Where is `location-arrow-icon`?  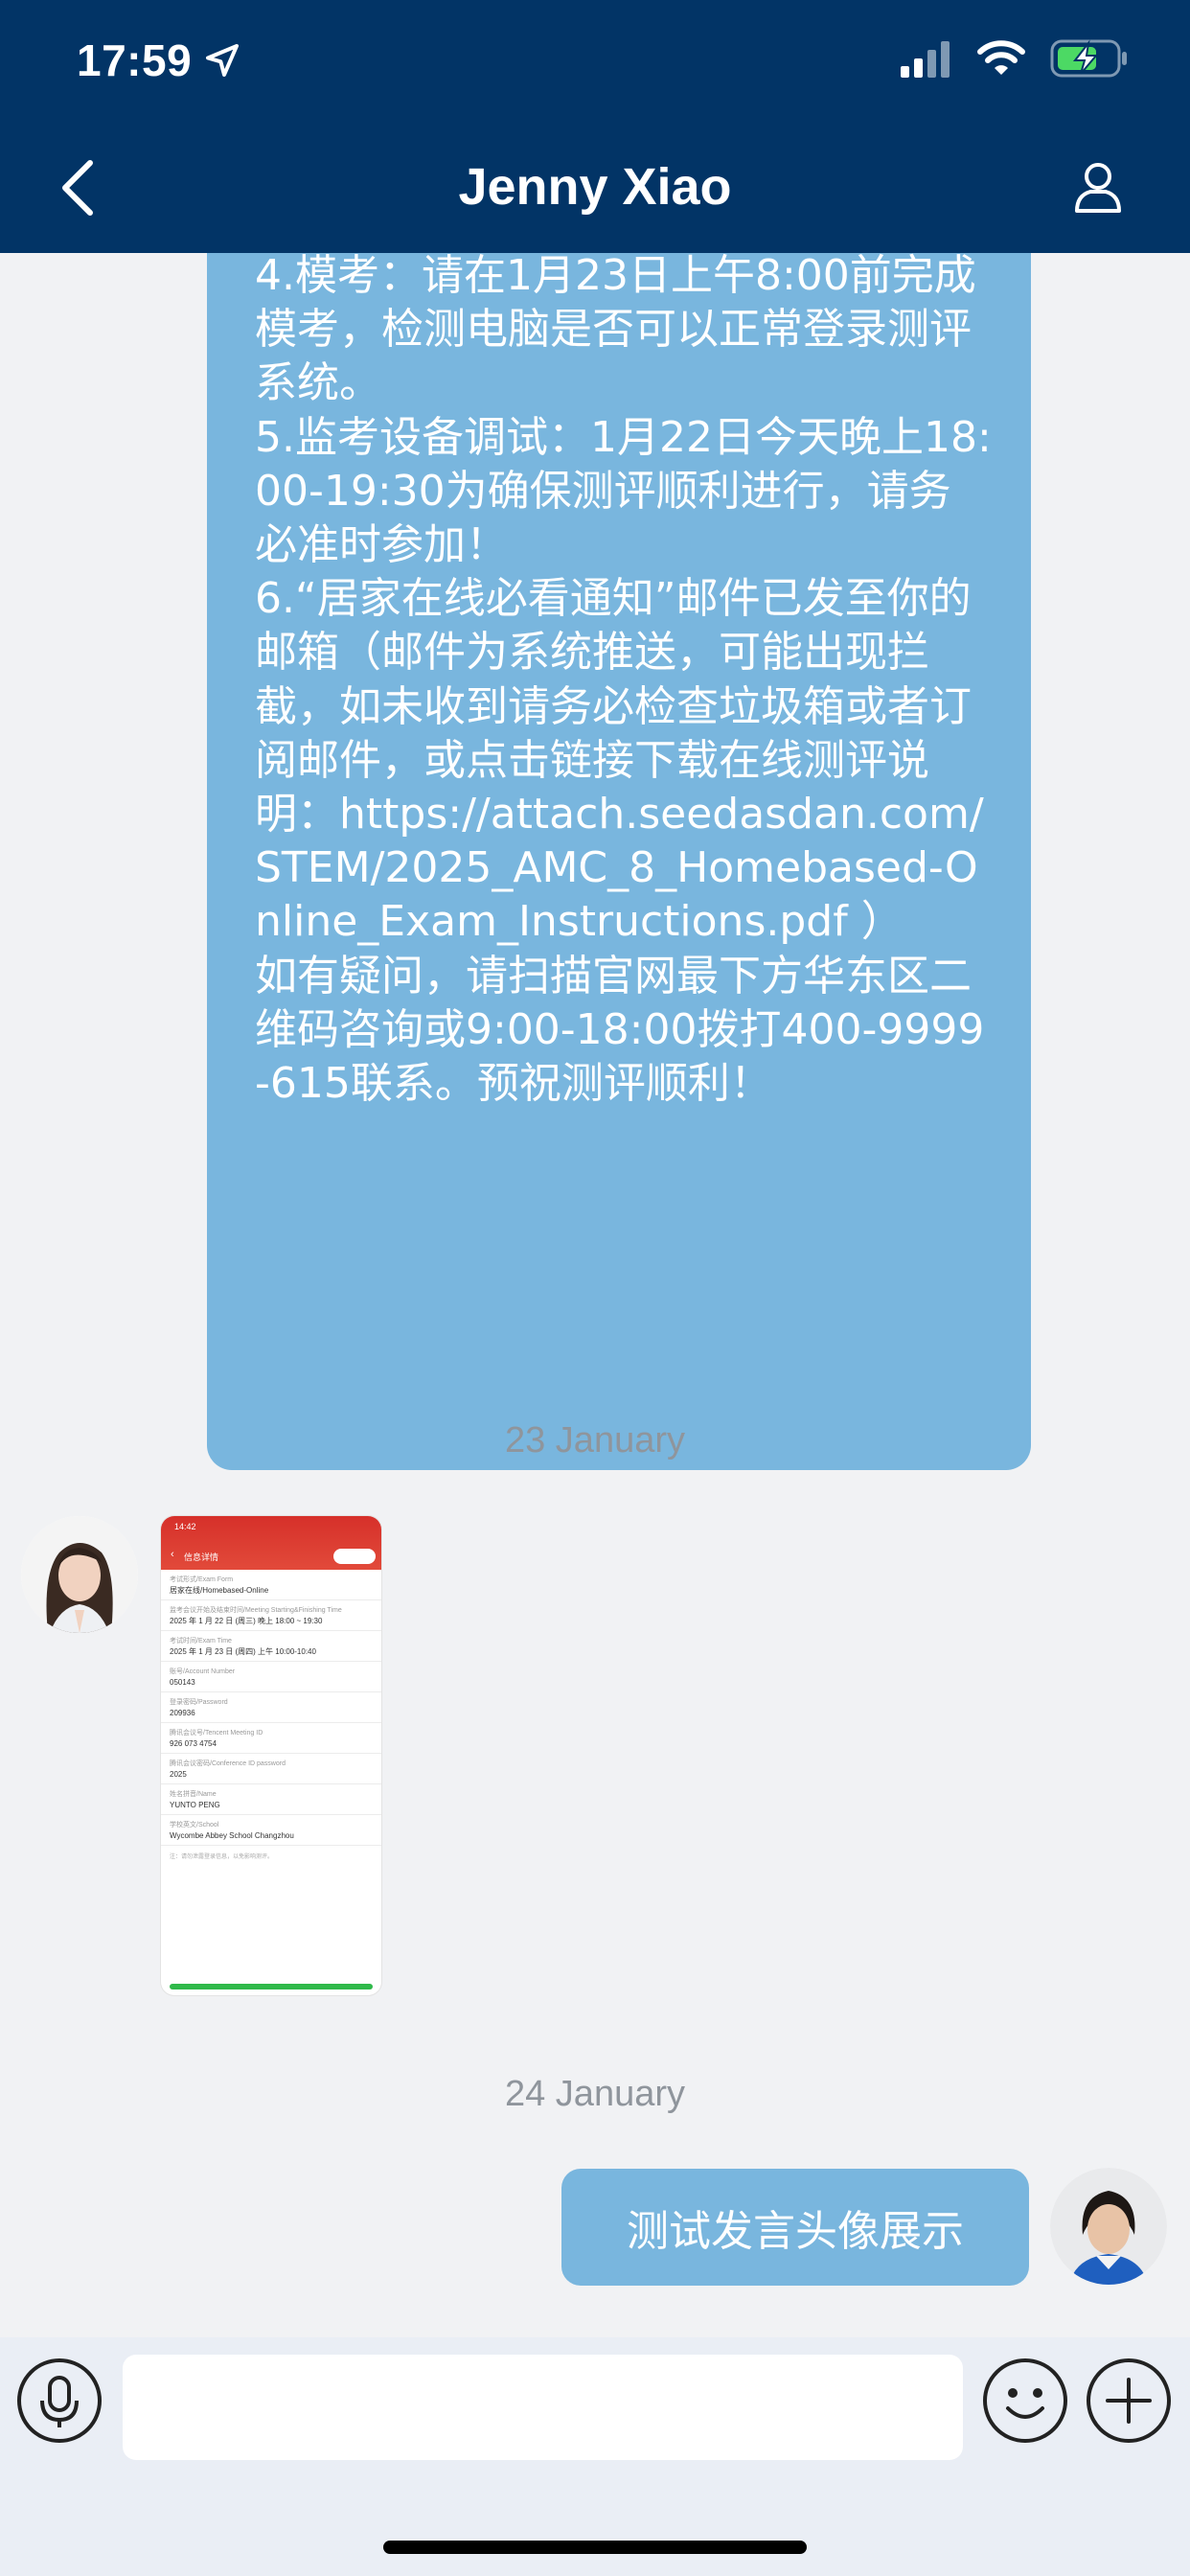
location-arrow-icon is located at coordinates (223, 60).